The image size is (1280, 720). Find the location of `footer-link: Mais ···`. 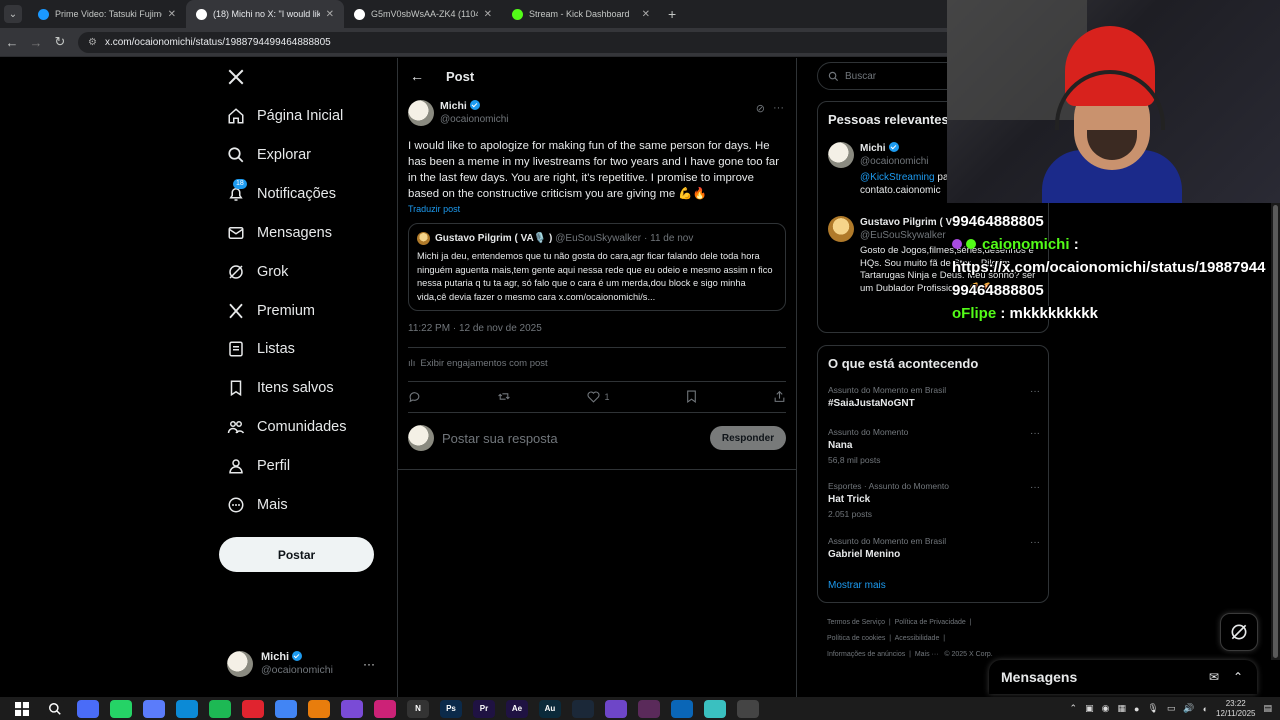

footer-link: Mais ··· is located at coordinates (927, 654).